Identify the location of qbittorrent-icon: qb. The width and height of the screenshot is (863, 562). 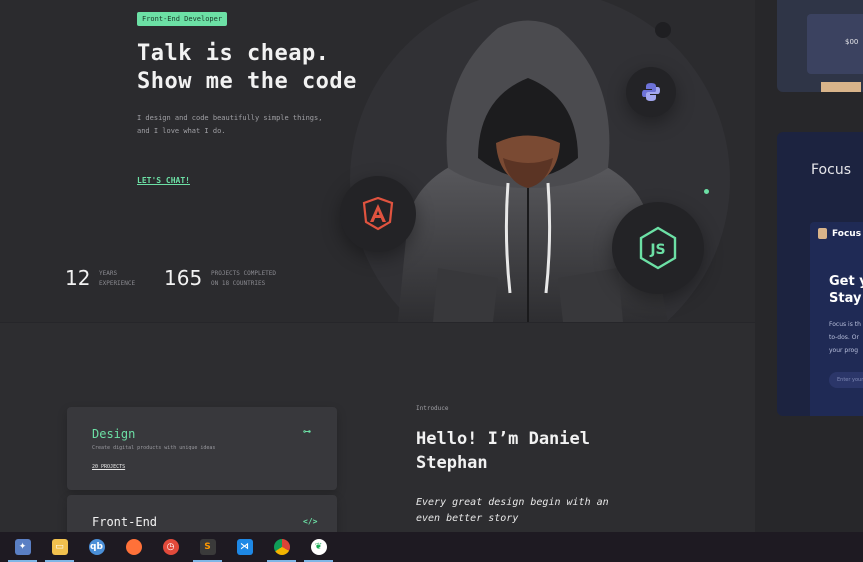
(96, 547).